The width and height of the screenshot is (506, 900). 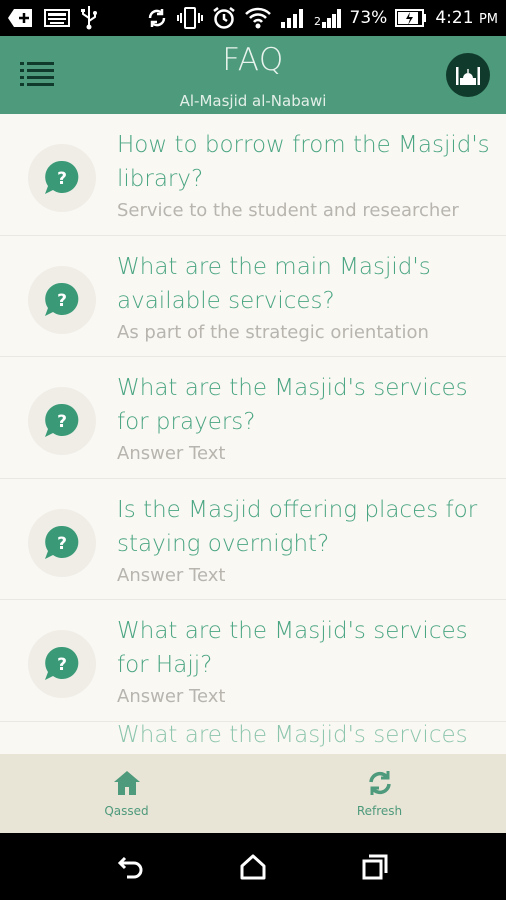 What do you see at coordinates (293, 18) in the screenshot?
I see `signal-icon` at bounding box center [293, 18].